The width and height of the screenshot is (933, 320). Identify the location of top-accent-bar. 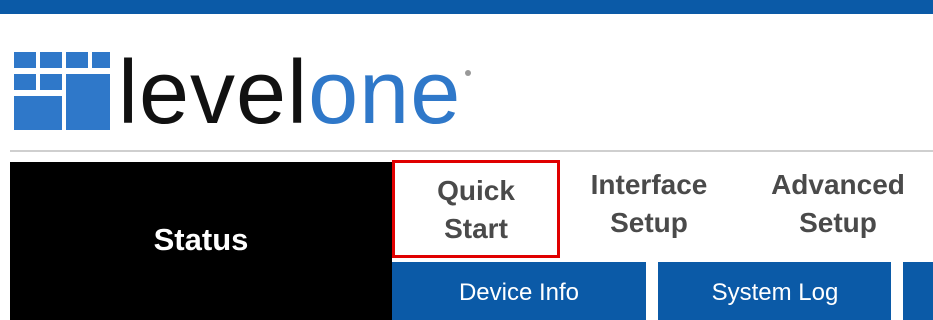
(466, 7).